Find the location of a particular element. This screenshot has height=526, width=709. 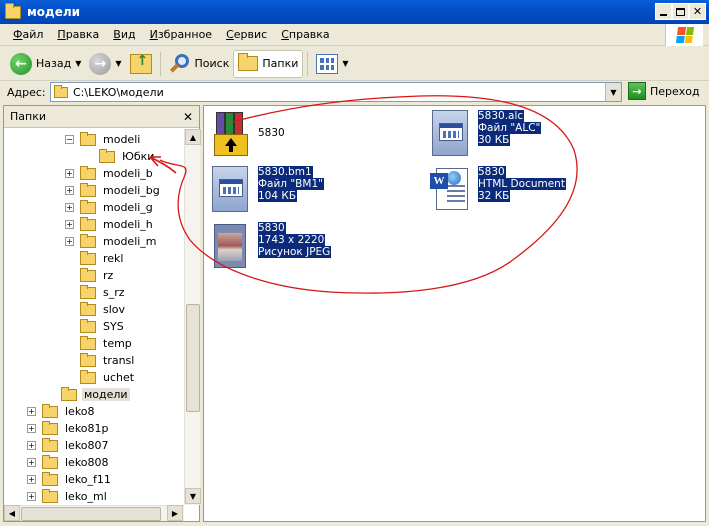

tree-item-label: SYS is located at coordinates (113, 326).